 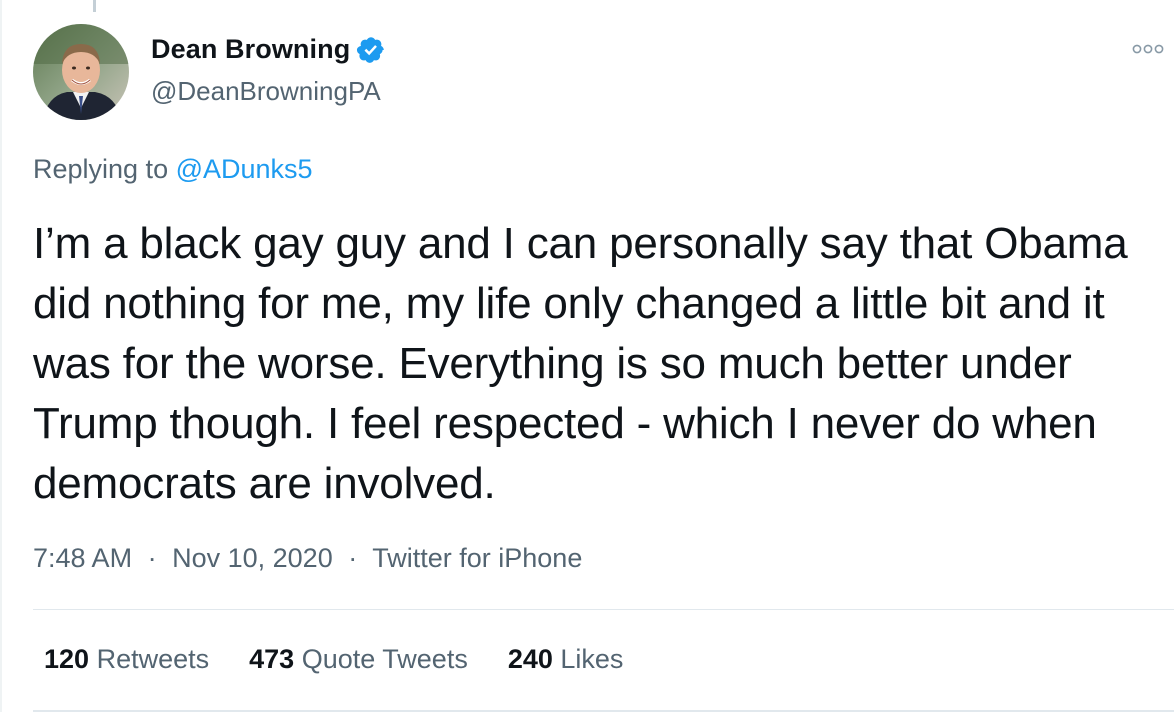 I want to click on quote-tweets-count: 473, so click(x=272, y=659).